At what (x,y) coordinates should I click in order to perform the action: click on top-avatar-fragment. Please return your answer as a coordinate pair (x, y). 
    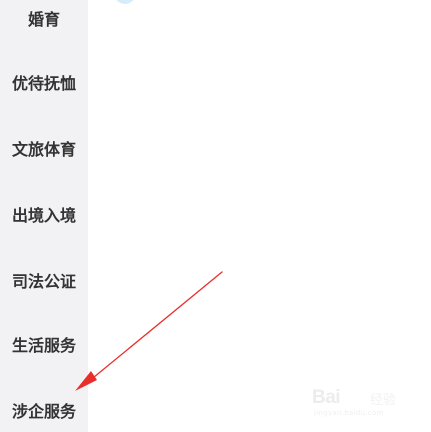
    Looking at the image, I should click on (125, 2).